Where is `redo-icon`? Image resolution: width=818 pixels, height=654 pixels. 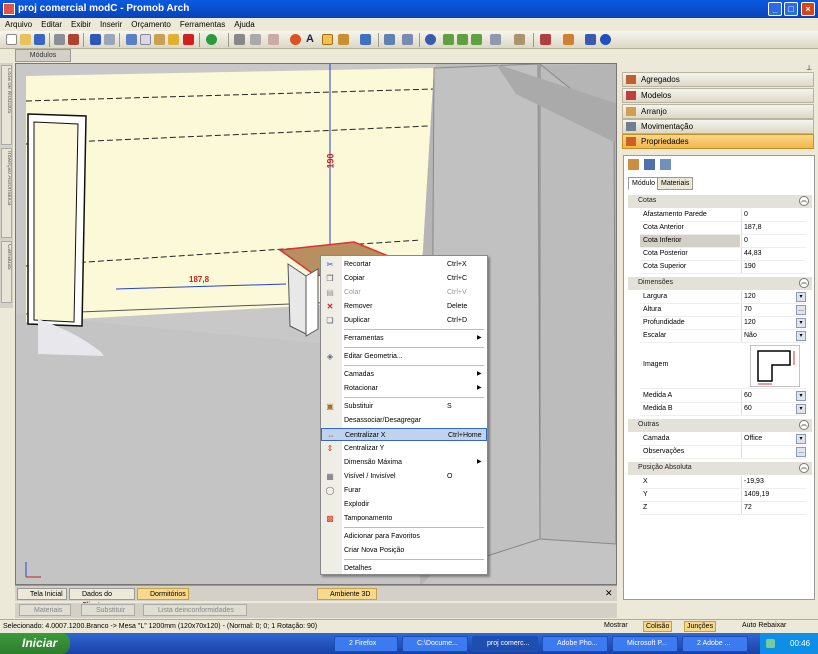
redo-icon is located at coordinates (109, 39).